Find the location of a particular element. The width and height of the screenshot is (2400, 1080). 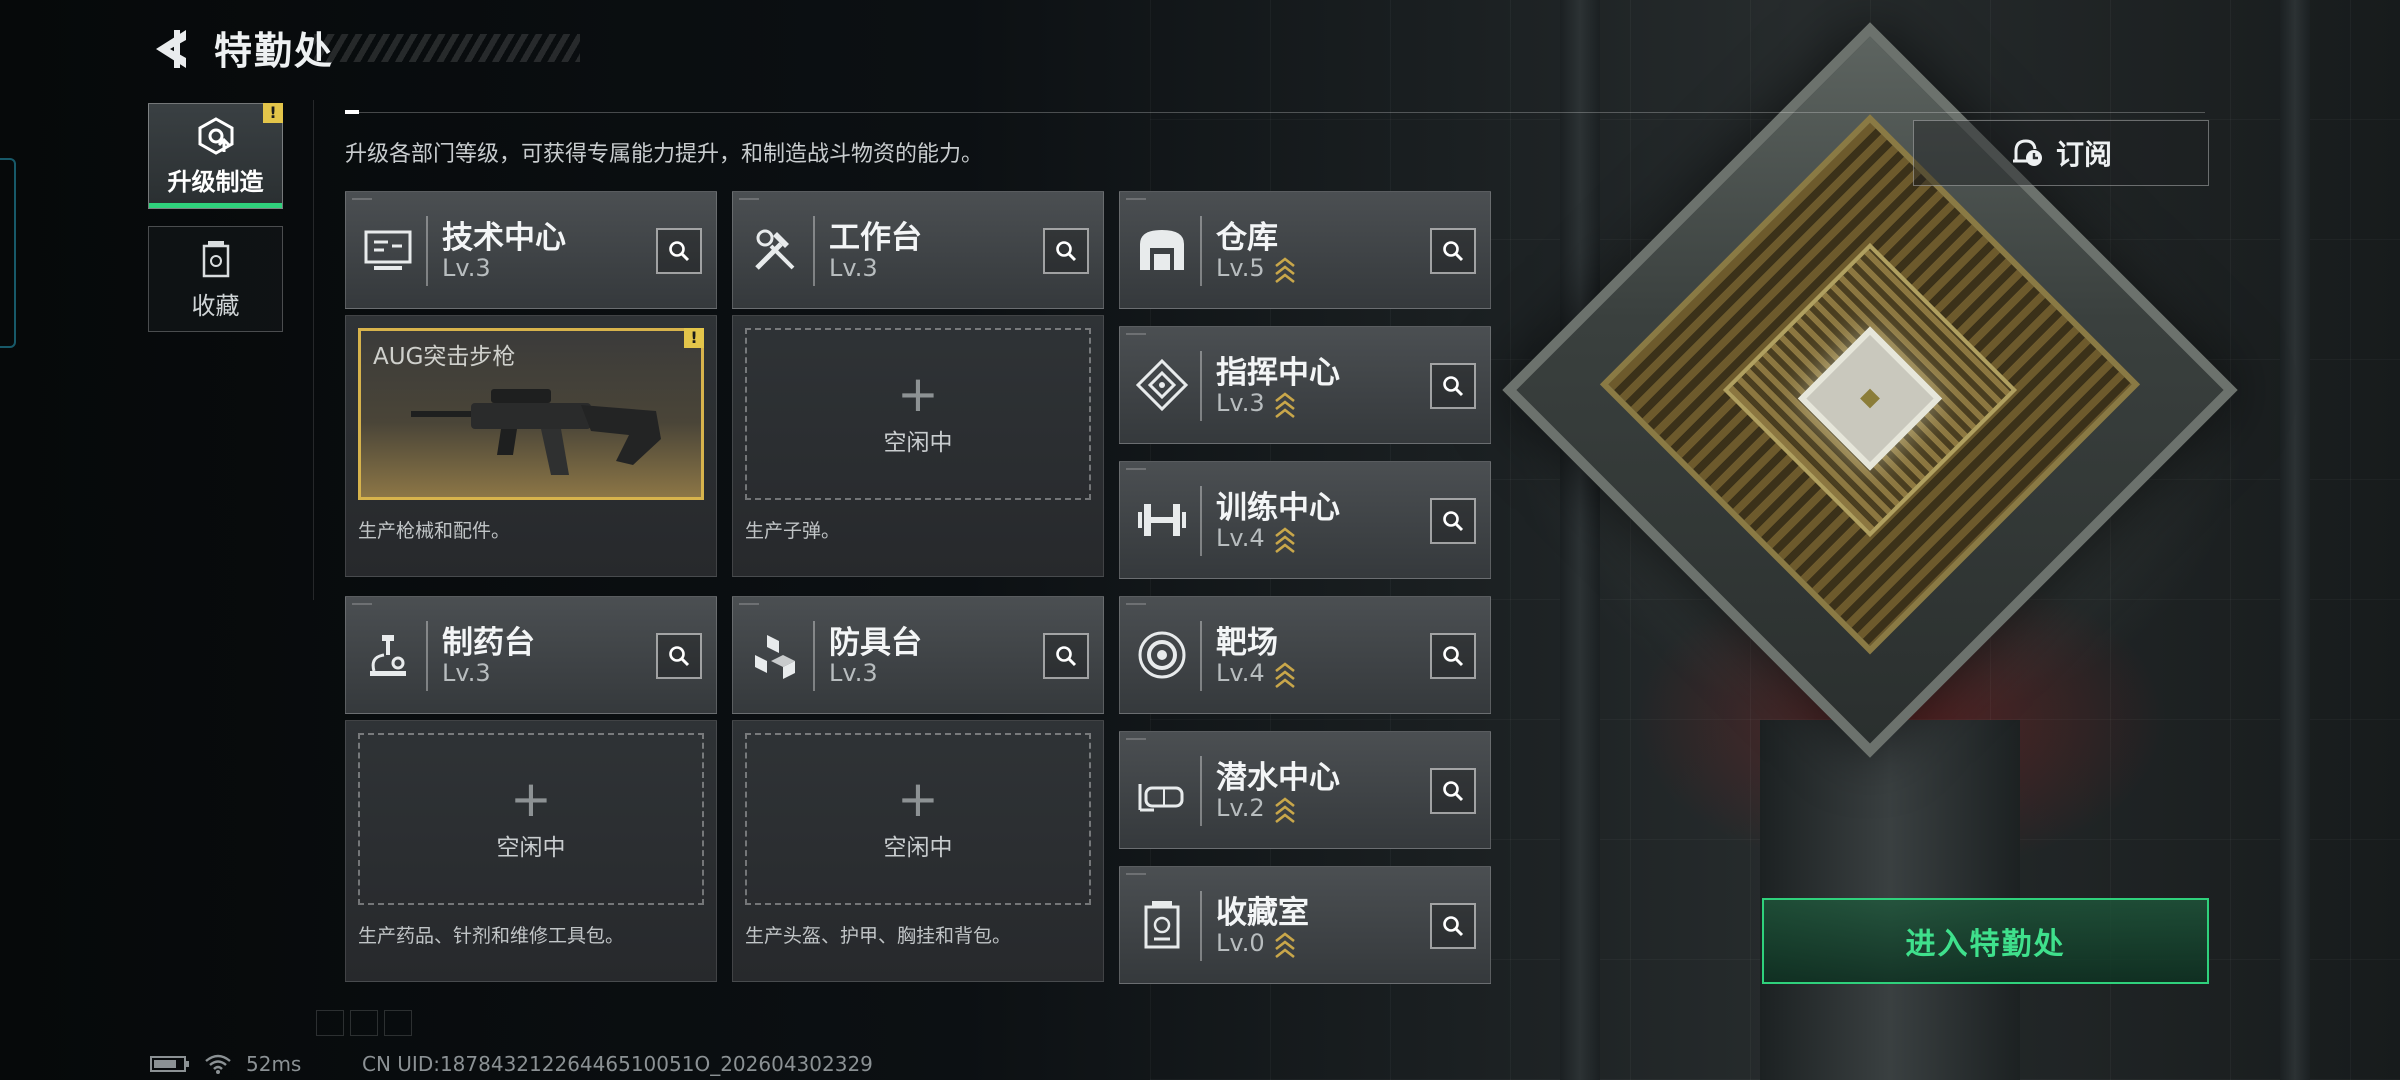

back-button is located at coordinates (171, 49).